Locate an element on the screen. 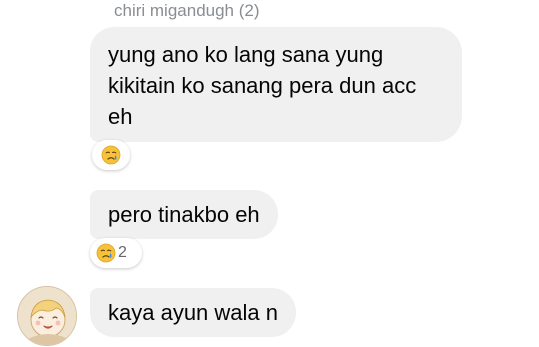  message-reaction: 2 is located at coordinates (116, 253).